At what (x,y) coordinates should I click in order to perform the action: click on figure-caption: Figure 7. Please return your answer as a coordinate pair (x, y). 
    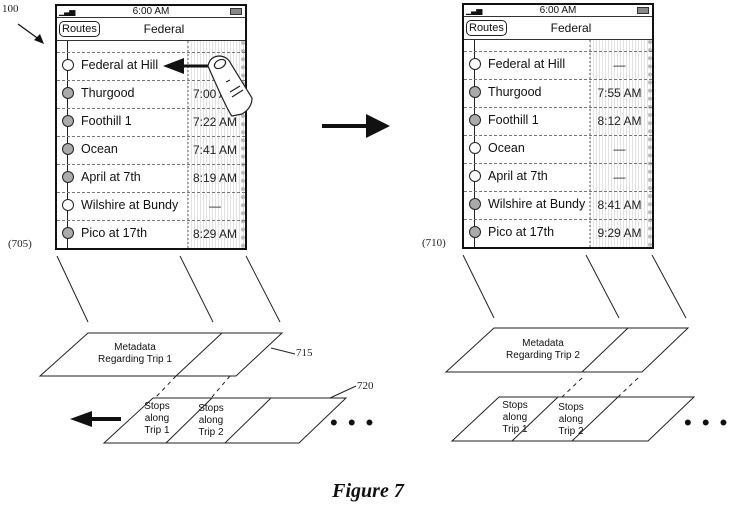
    Looking at the image, I should click on (368, 491).